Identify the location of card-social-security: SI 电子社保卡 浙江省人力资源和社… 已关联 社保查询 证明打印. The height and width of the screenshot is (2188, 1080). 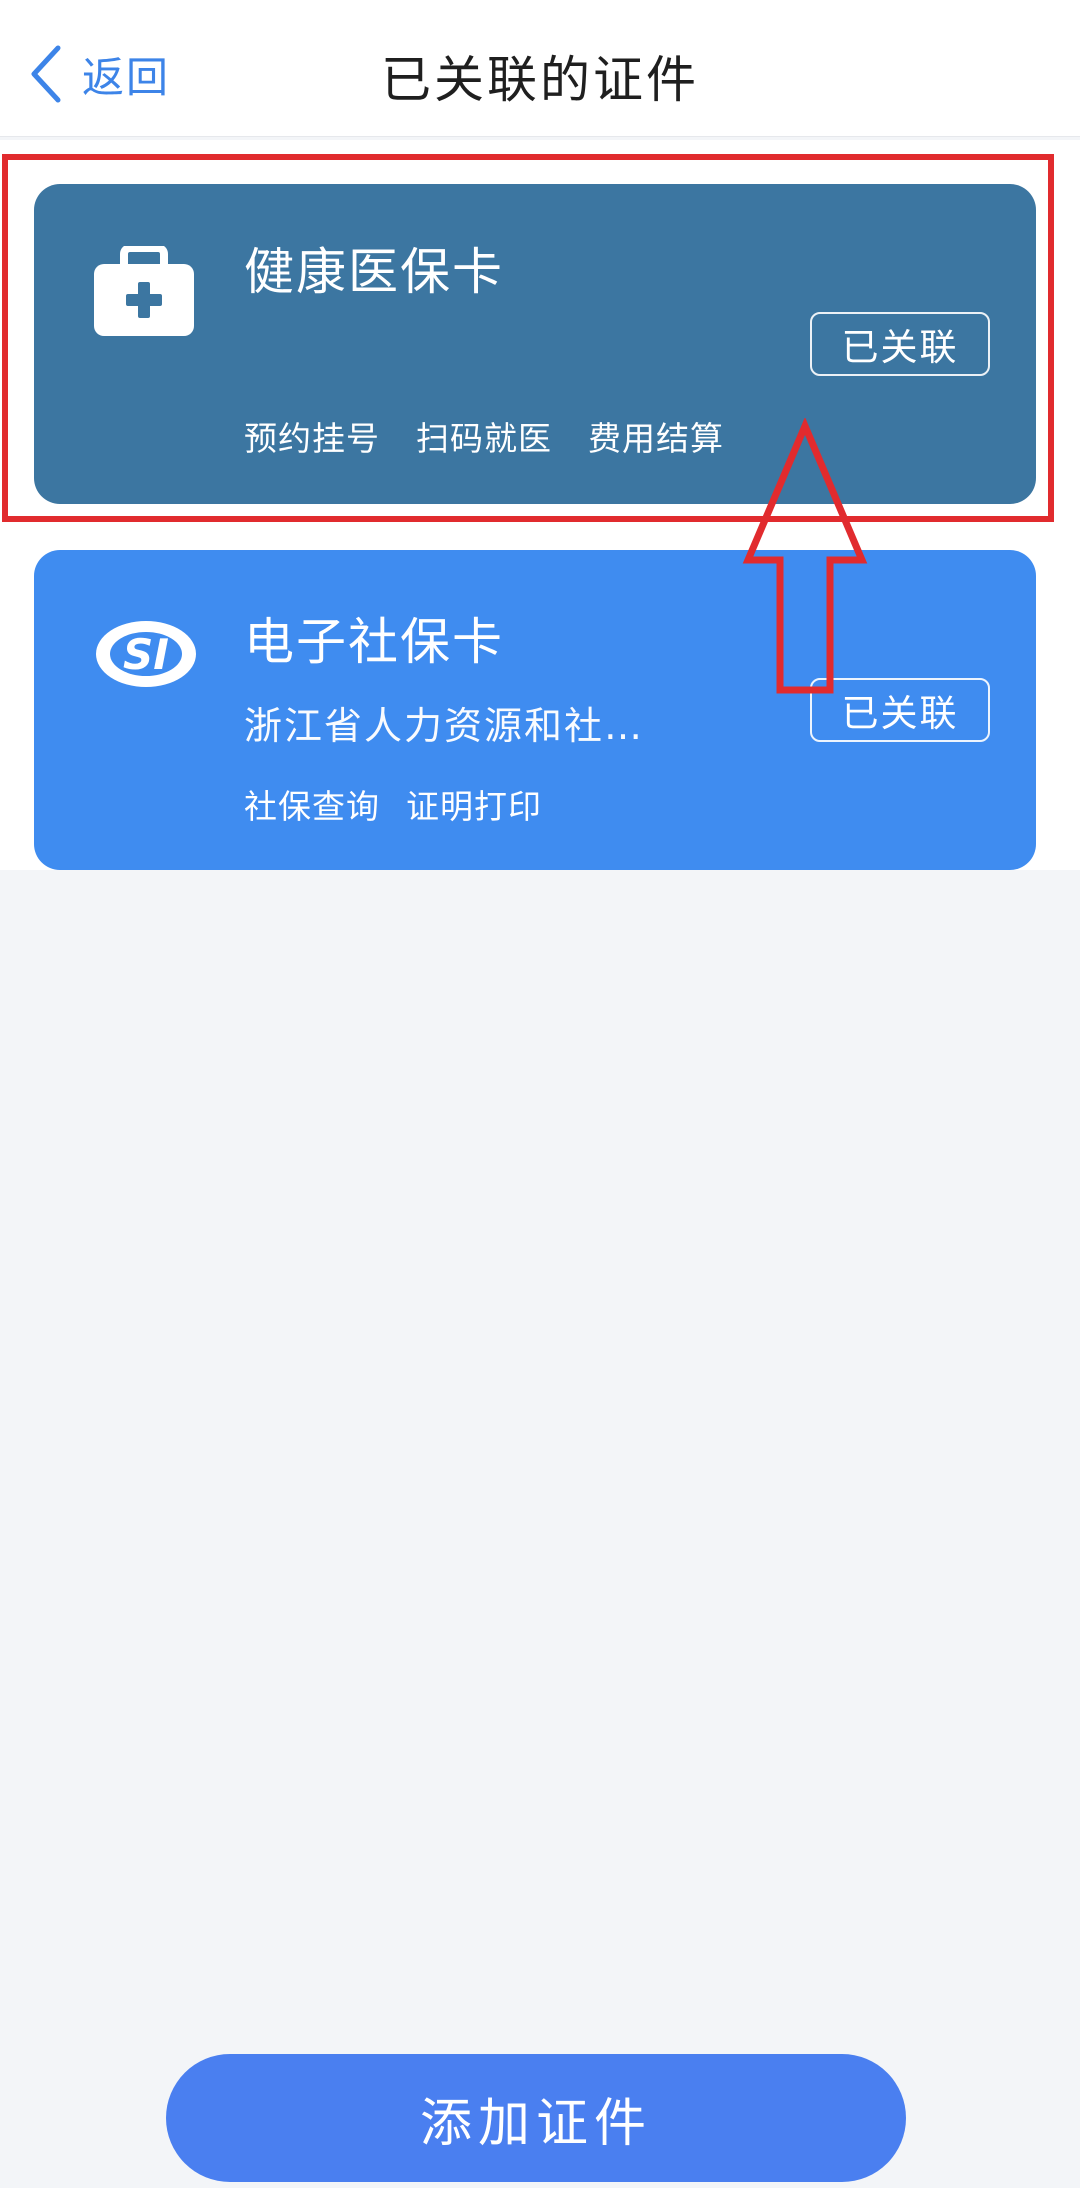
(535, 710).